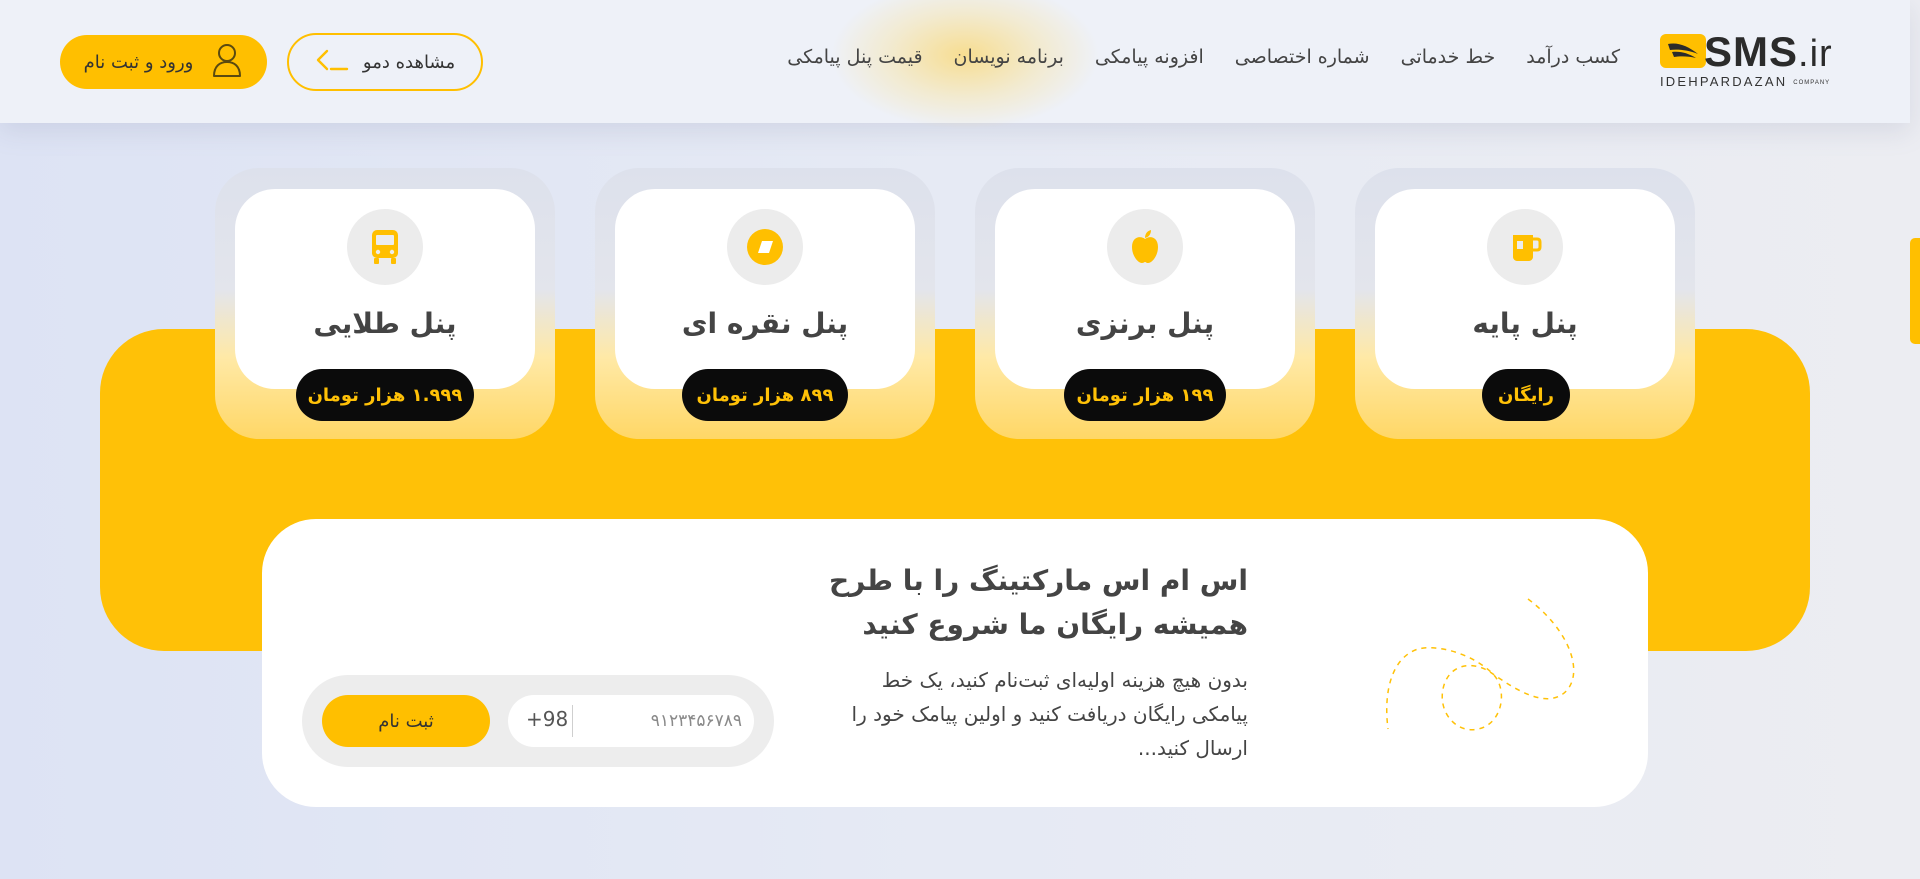  Describe the element at coordinates (1525, 247) in the screenshot. I see `mug-icon` at that location.